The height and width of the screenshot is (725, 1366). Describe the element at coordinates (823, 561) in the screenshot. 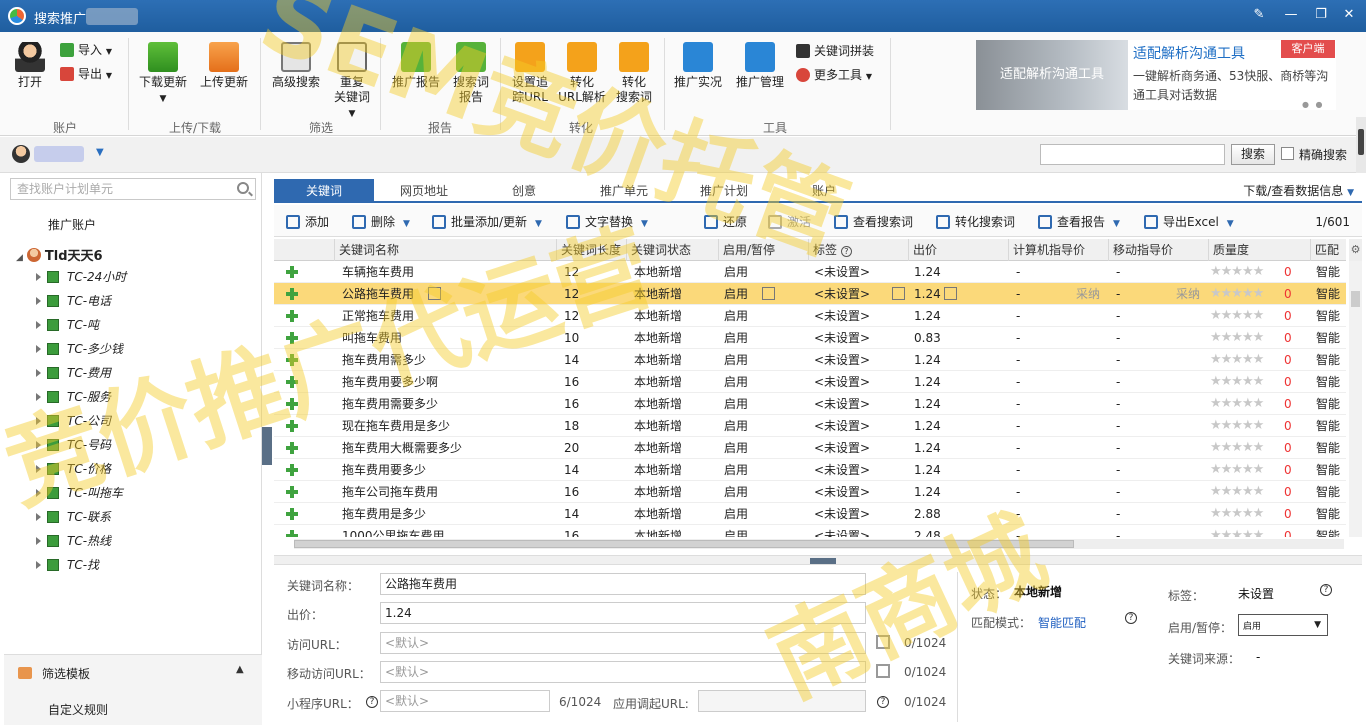

I see `splitter-handle` at that location.